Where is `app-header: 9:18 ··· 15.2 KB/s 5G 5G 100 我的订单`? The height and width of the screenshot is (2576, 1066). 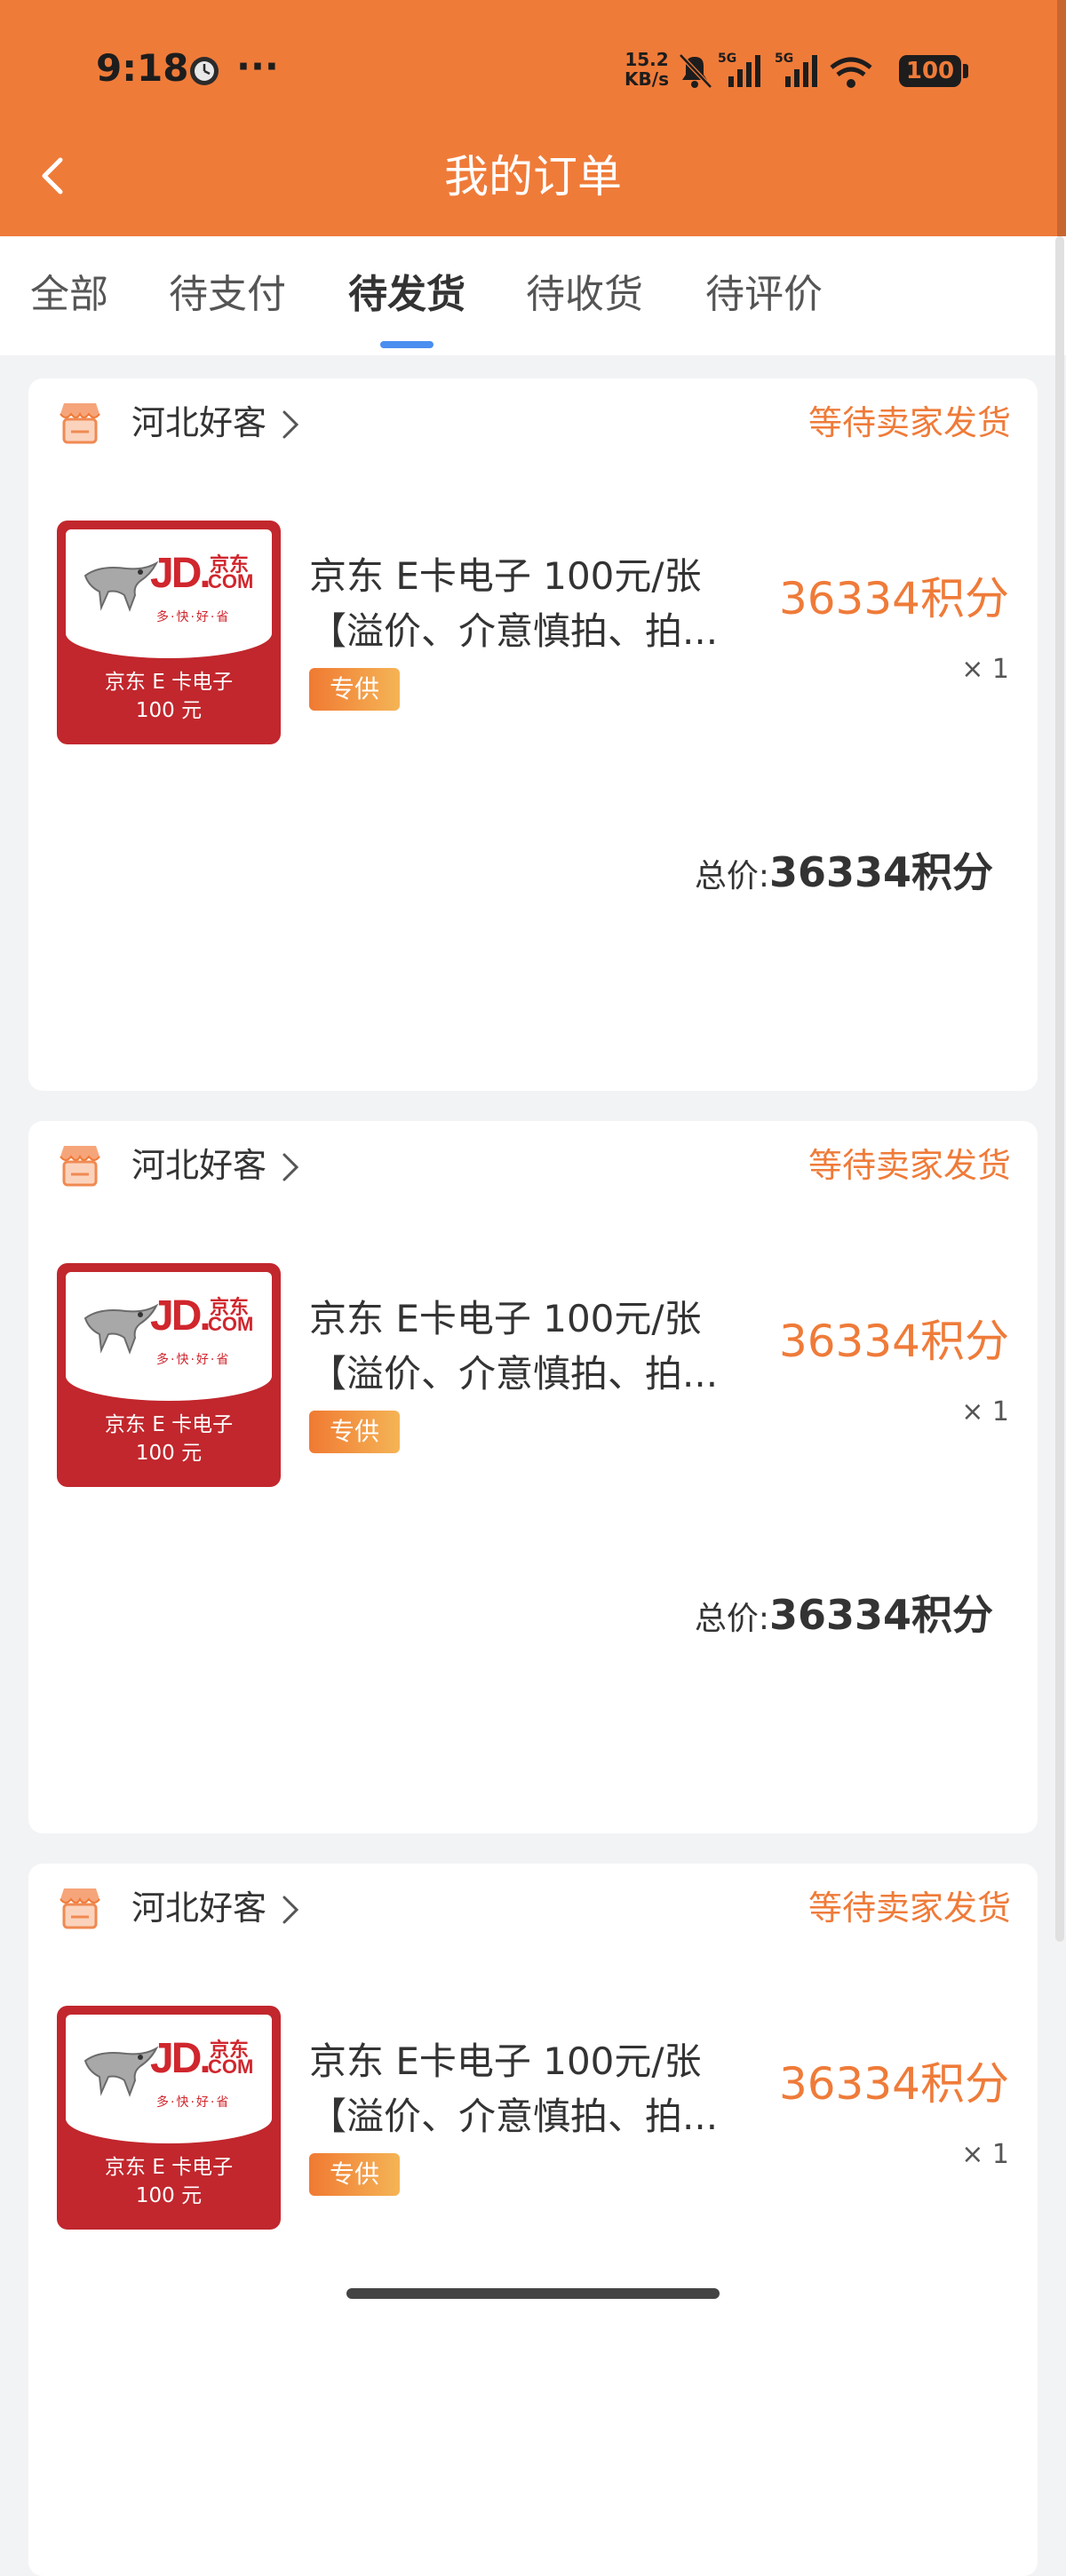
app-header: 9:18 ··· 15.2 KB/s 5G 5G 100 我的订单 is located at coordinates (533, 118).